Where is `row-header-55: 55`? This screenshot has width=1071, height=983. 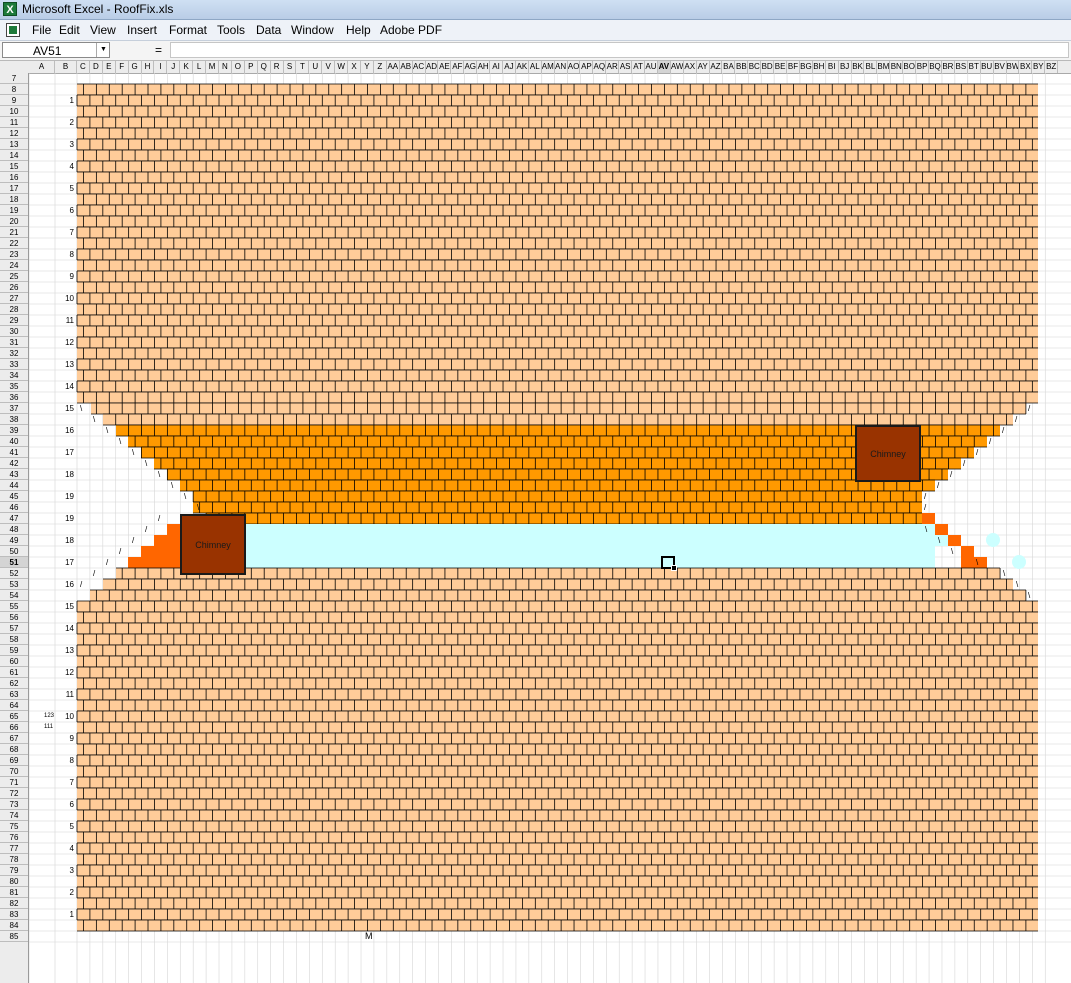 row-header-55: 55 is located at coordinates (14, 606).